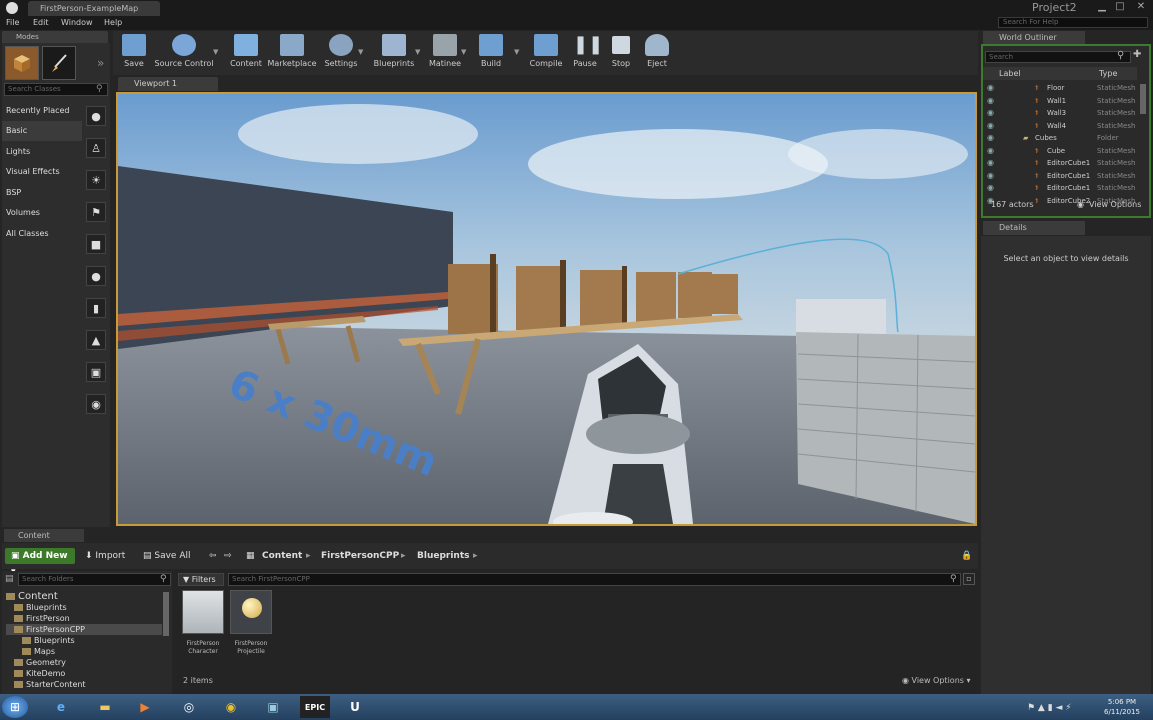  I want to click on cube-icon: ■, so click(96, 244).